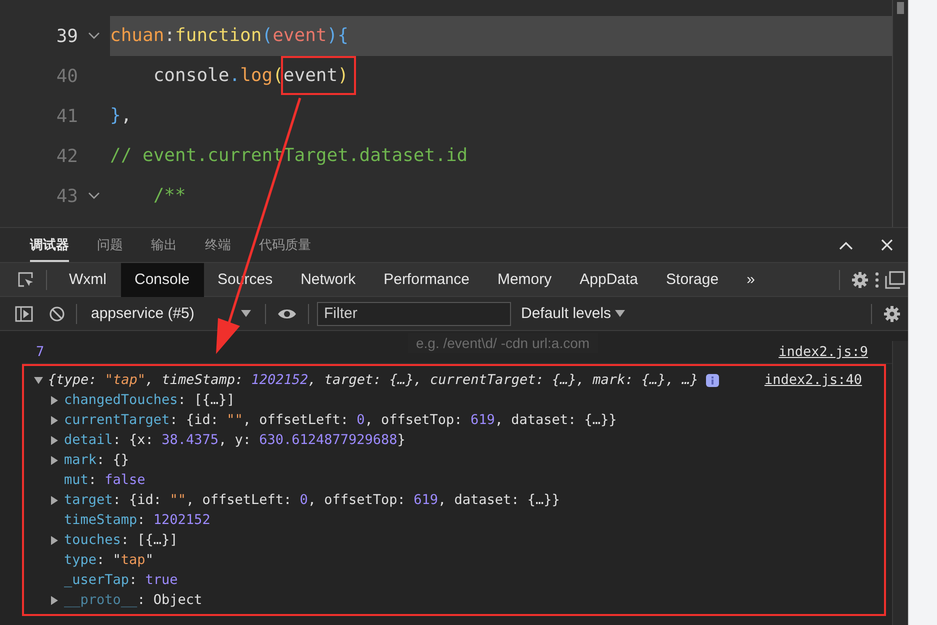 The width and height of the screenshot is (937, 625). What do you see at coordinates (609, 279) in the screenshot?
I see `devtools-tab: AppData` at bounding box center [609, 279].